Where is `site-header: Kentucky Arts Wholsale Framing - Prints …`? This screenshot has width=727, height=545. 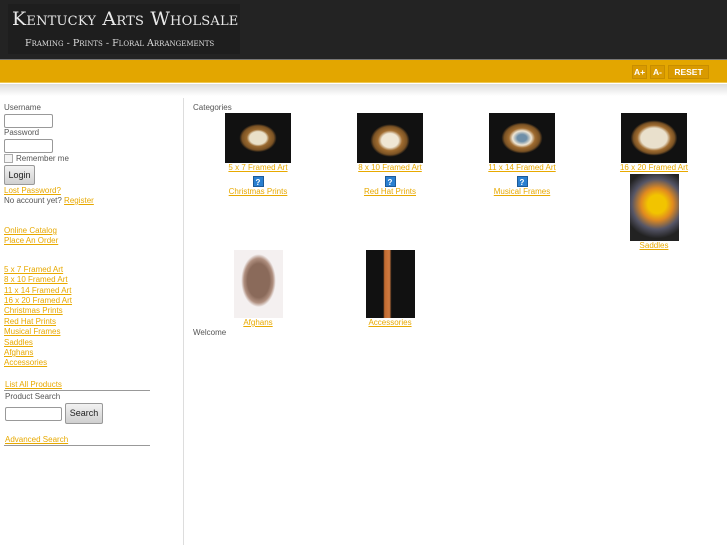
site-header: Kentucky Arts Wholsale Framing - Prints … is located at coordinates (363, 29).